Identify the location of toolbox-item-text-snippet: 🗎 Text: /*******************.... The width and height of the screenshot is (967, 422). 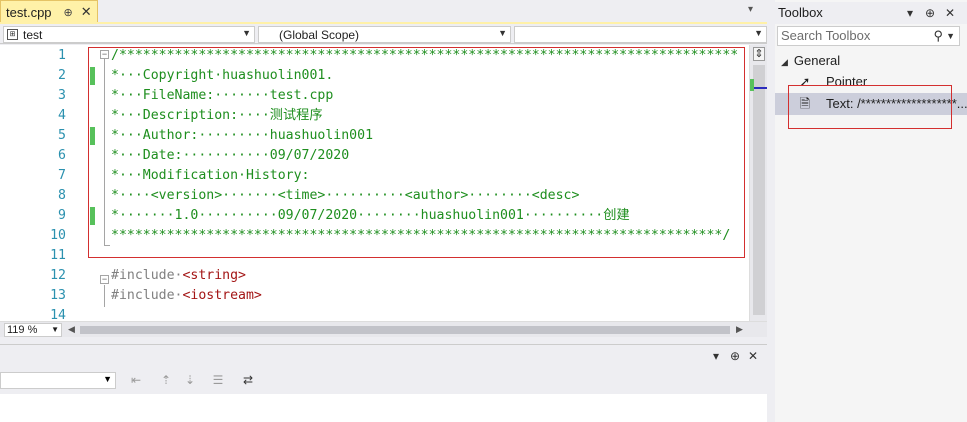
(871, 104).